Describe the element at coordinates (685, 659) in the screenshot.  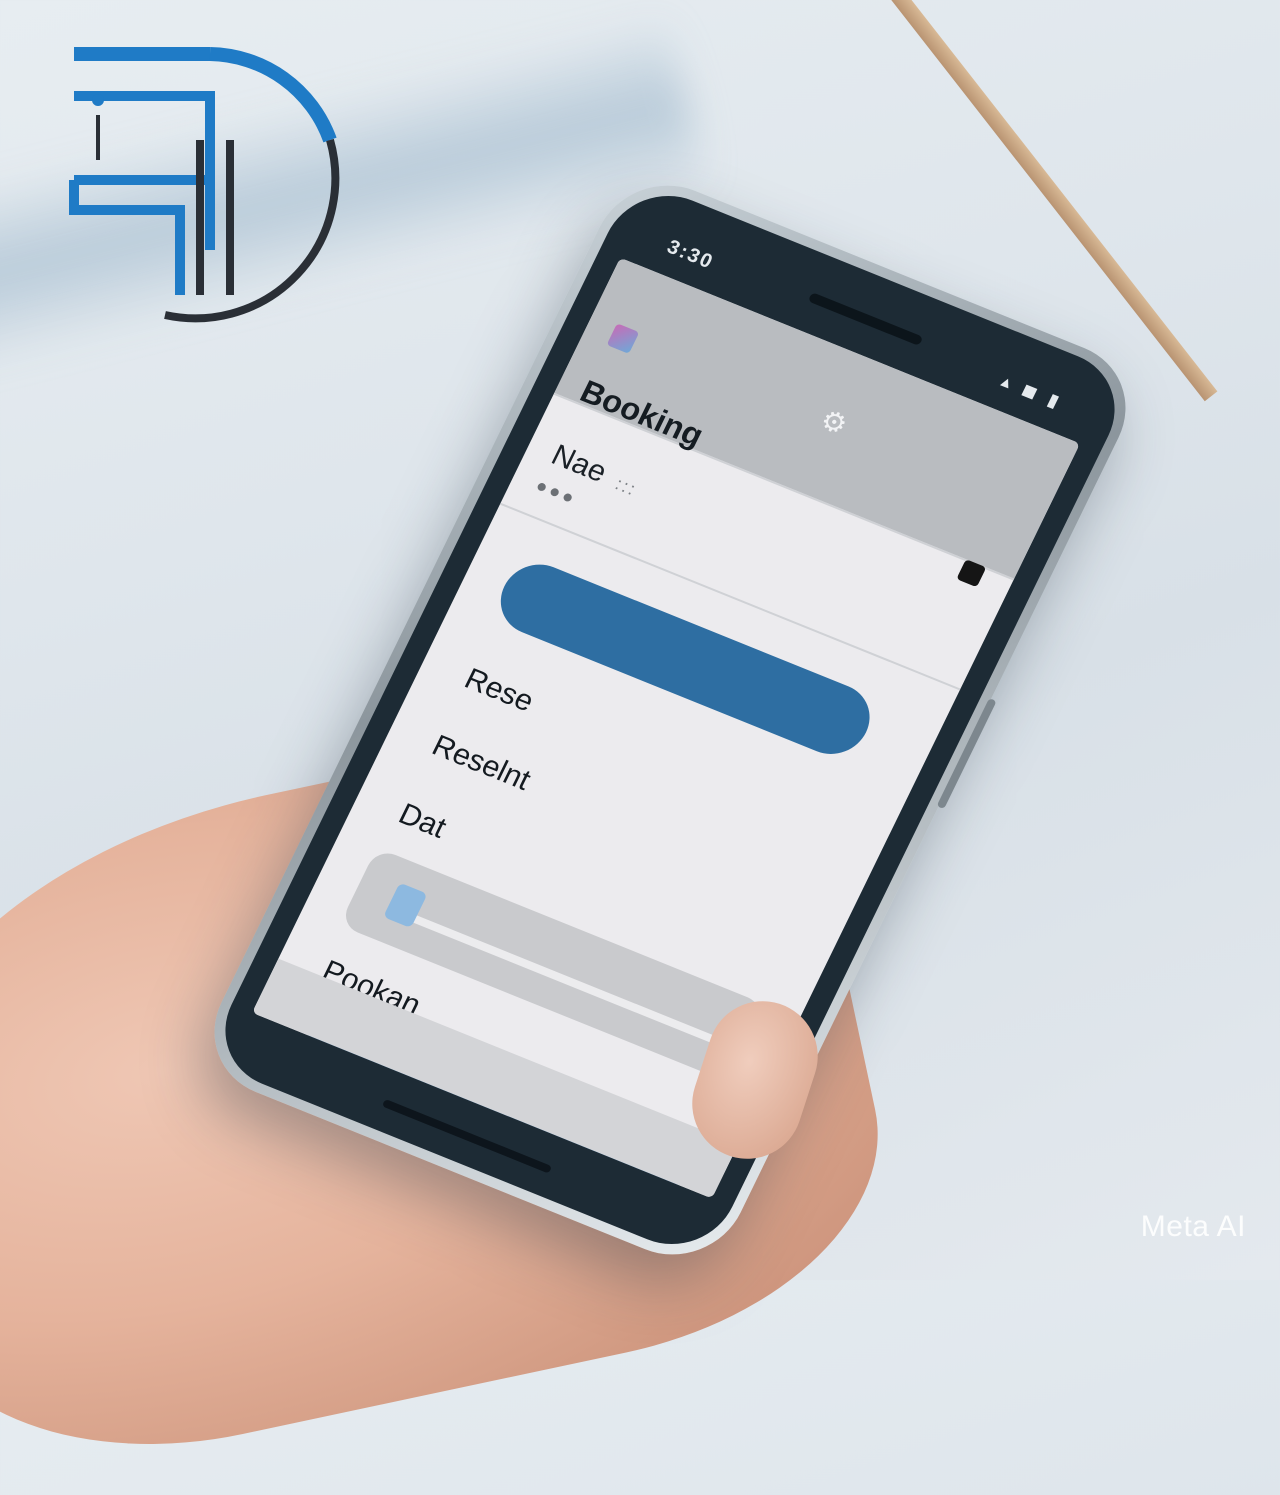
I see `select-button` at that location.